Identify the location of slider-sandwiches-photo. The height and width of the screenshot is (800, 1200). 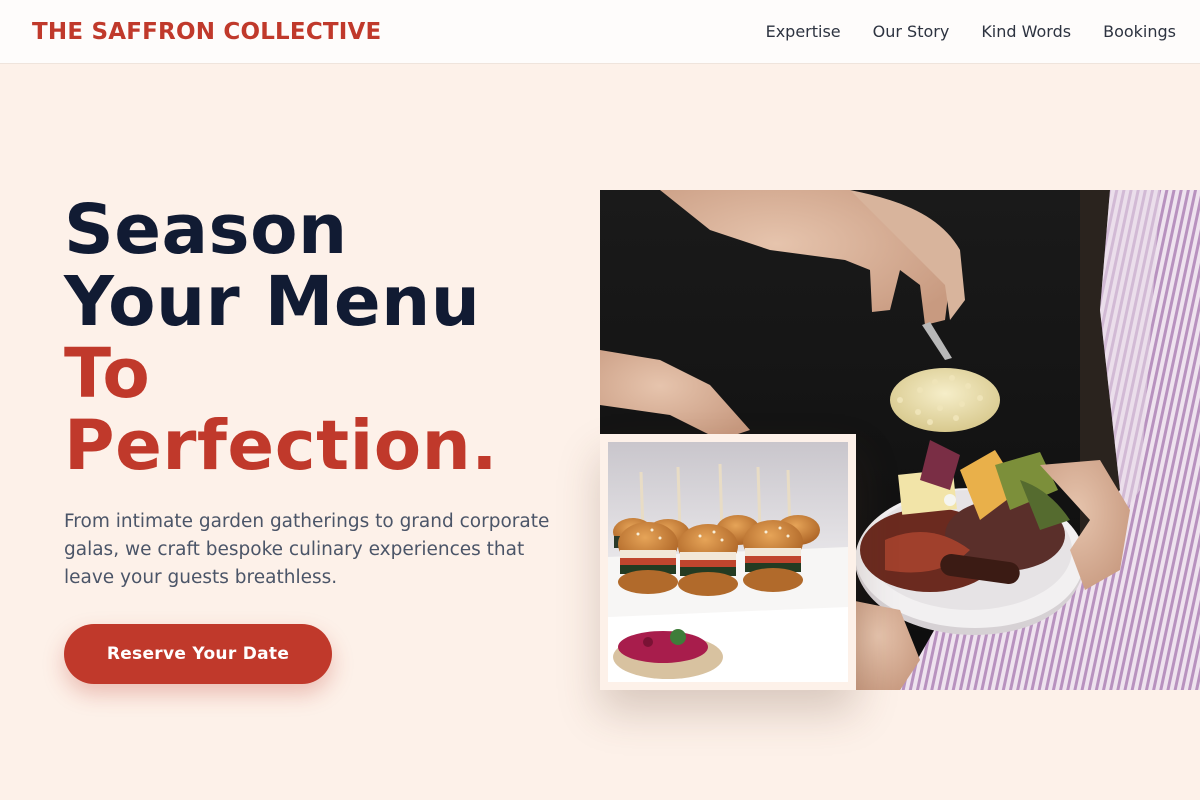
(728, 562).